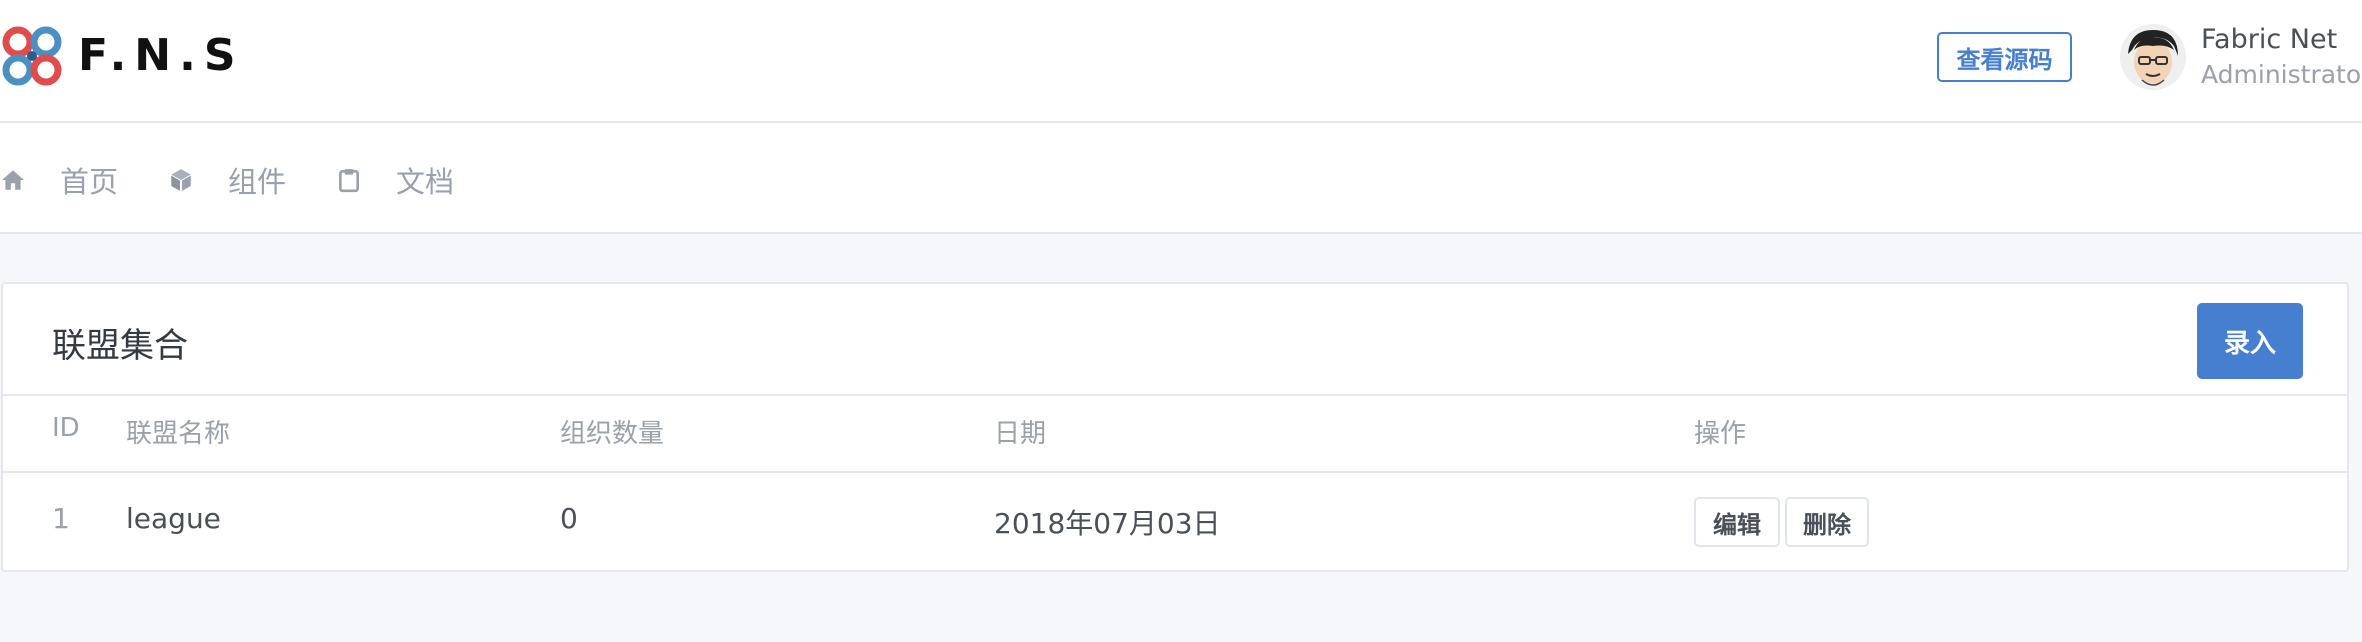 Image resolution: width=2362 pixels, height=642 pixels. Describe the element at coordinates (2004, 57) in the screenshot. I see `view-source-button: 查看源码` at that location.